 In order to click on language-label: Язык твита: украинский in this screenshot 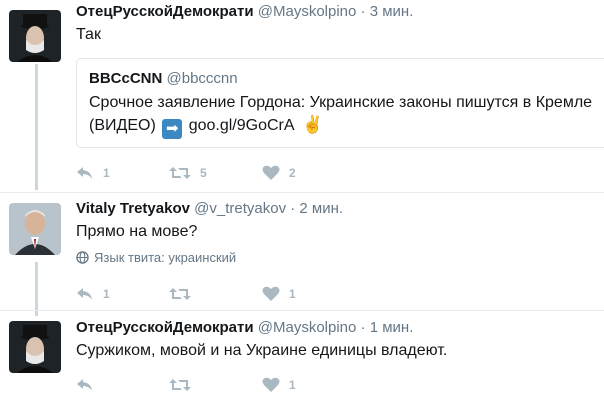, I will do `click(165, 257)`.